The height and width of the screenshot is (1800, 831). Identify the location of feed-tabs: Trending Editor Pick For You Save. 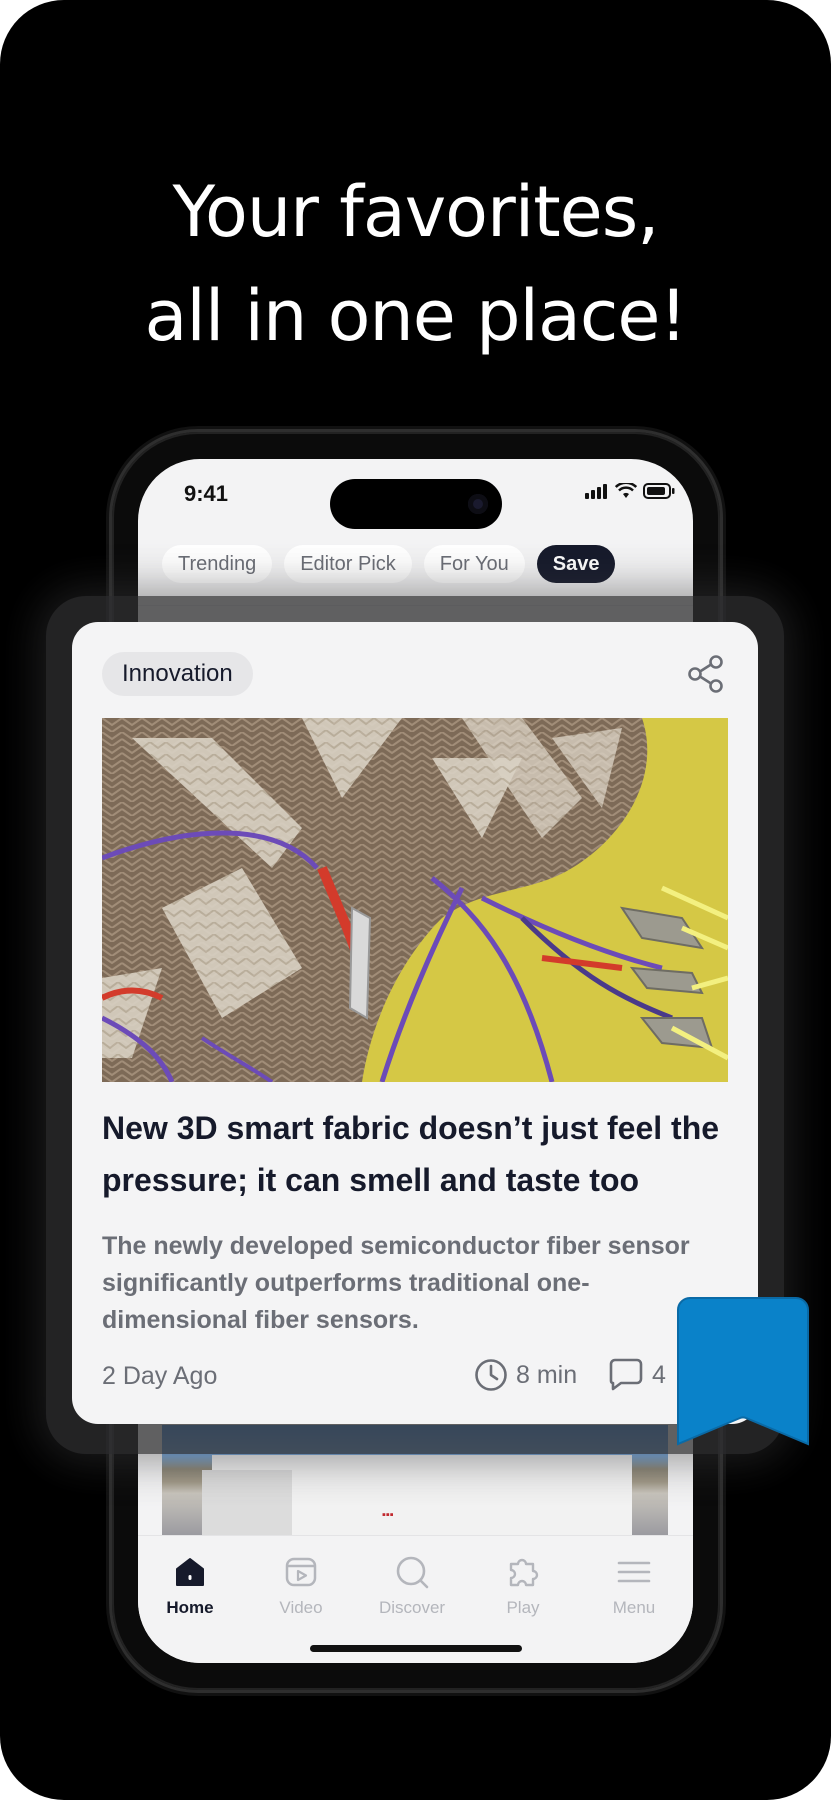
(389, 564).